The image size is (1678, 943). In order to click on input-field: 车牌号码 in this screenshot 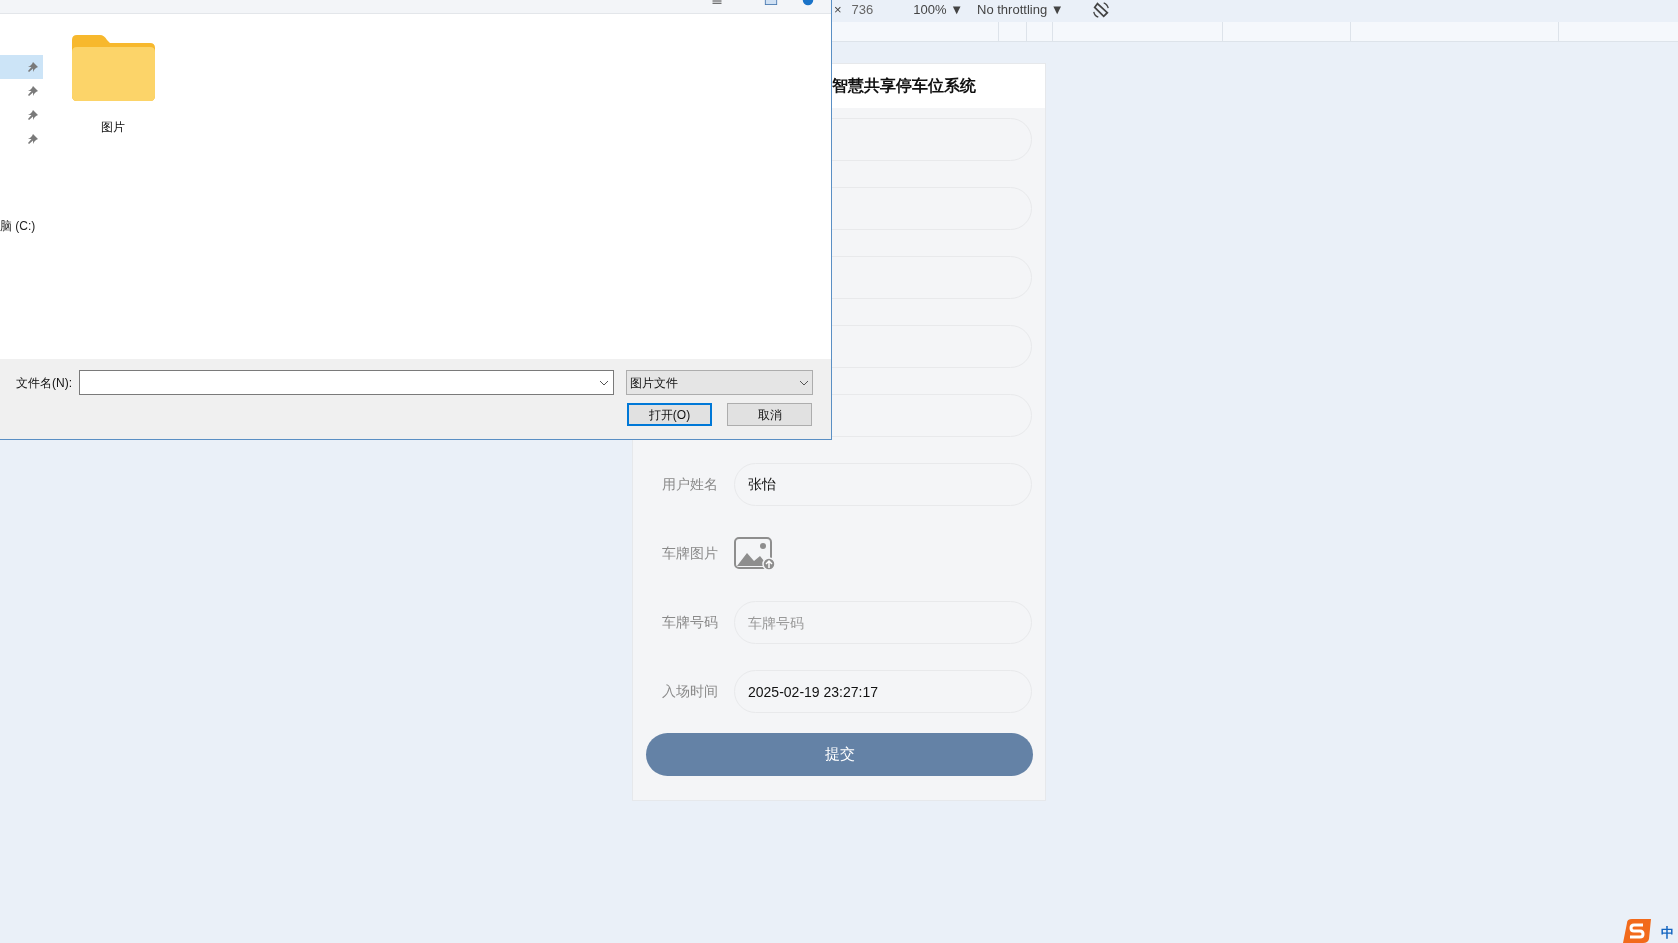, I will do `click(883, 622)`.